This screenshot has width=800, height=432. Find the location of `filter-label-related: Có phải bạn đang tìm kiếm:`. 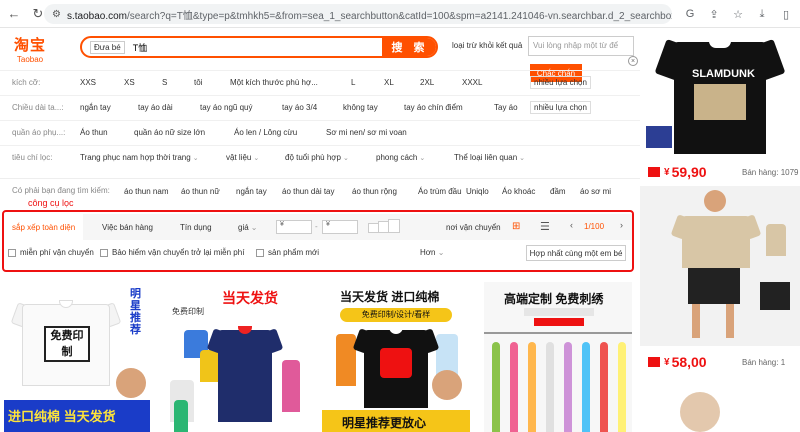

filter-label-related: Có phải bạn đang tìm kiếm: is located at coordinates (61, 190).